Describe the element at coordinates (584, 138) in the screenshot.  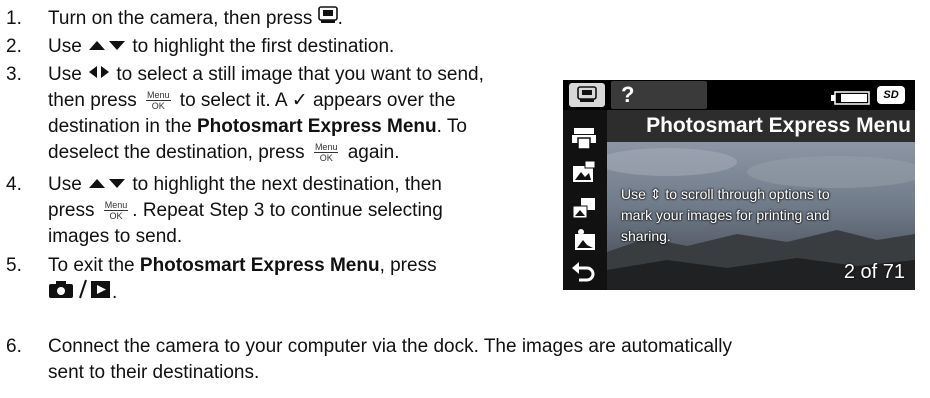
I see `print-icon` at that location.